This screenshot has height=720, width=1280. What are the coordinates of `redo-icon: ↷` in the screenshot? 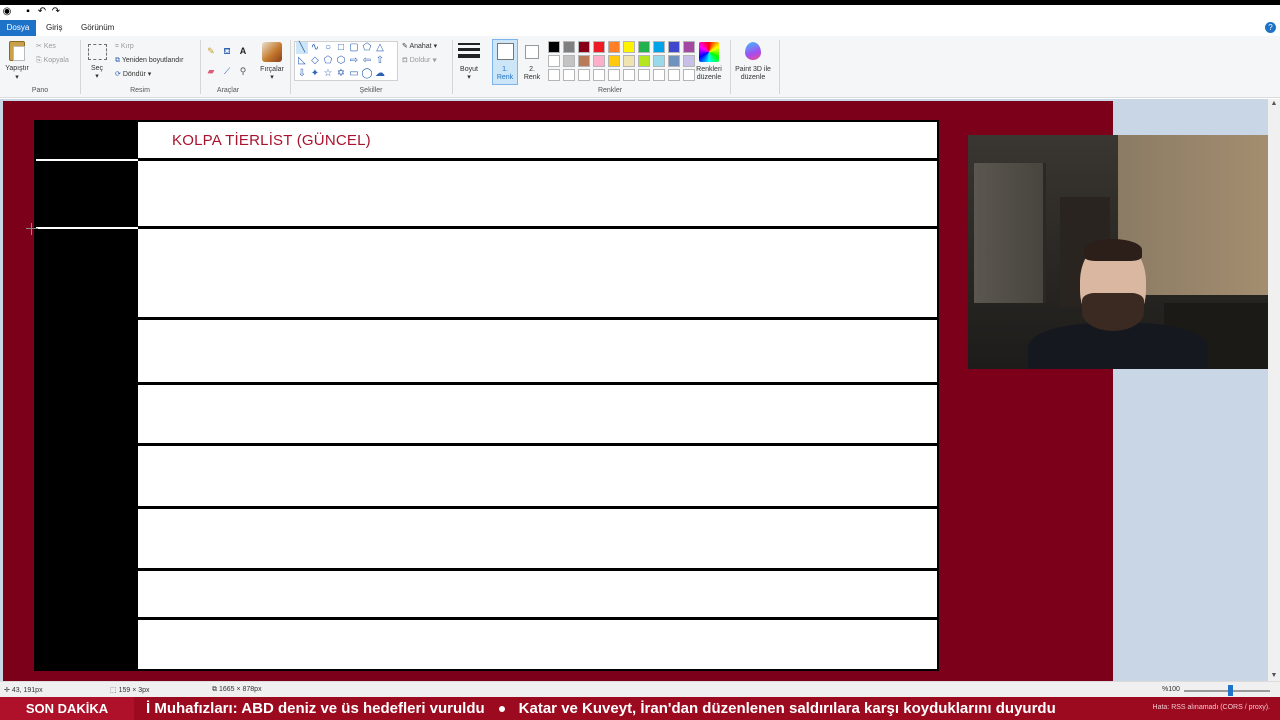 It's located at (56, 12).